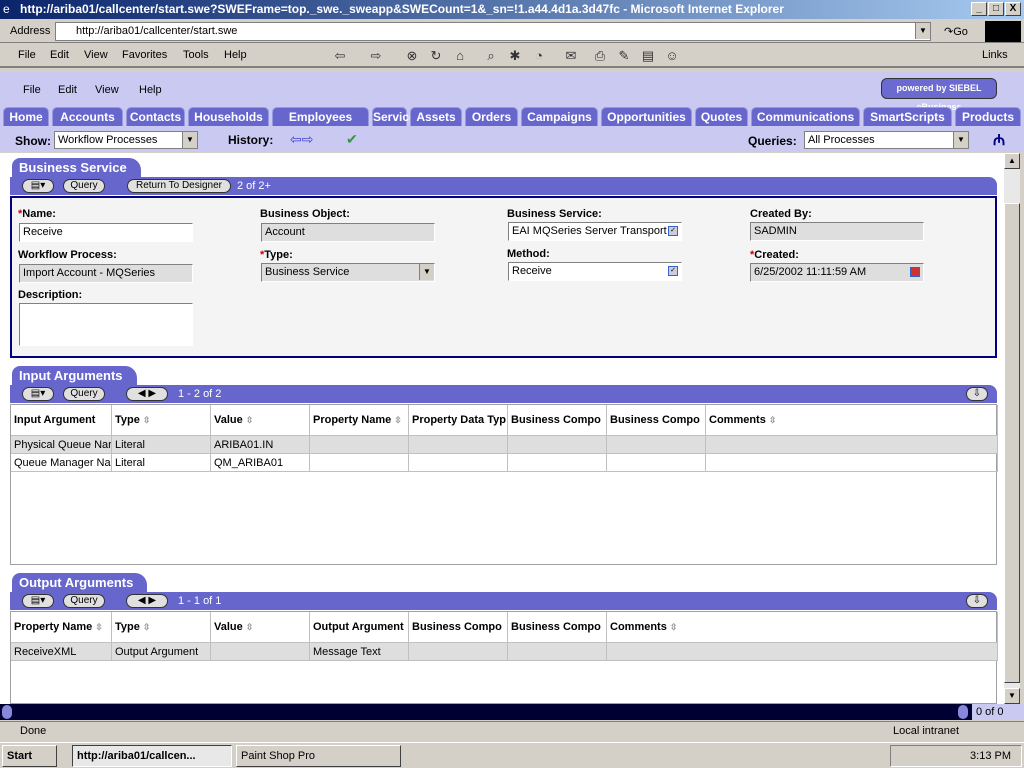  Describe the element at coordinates (571, 56) in the screenshot. I see `mail-icon: ✉` at that location.